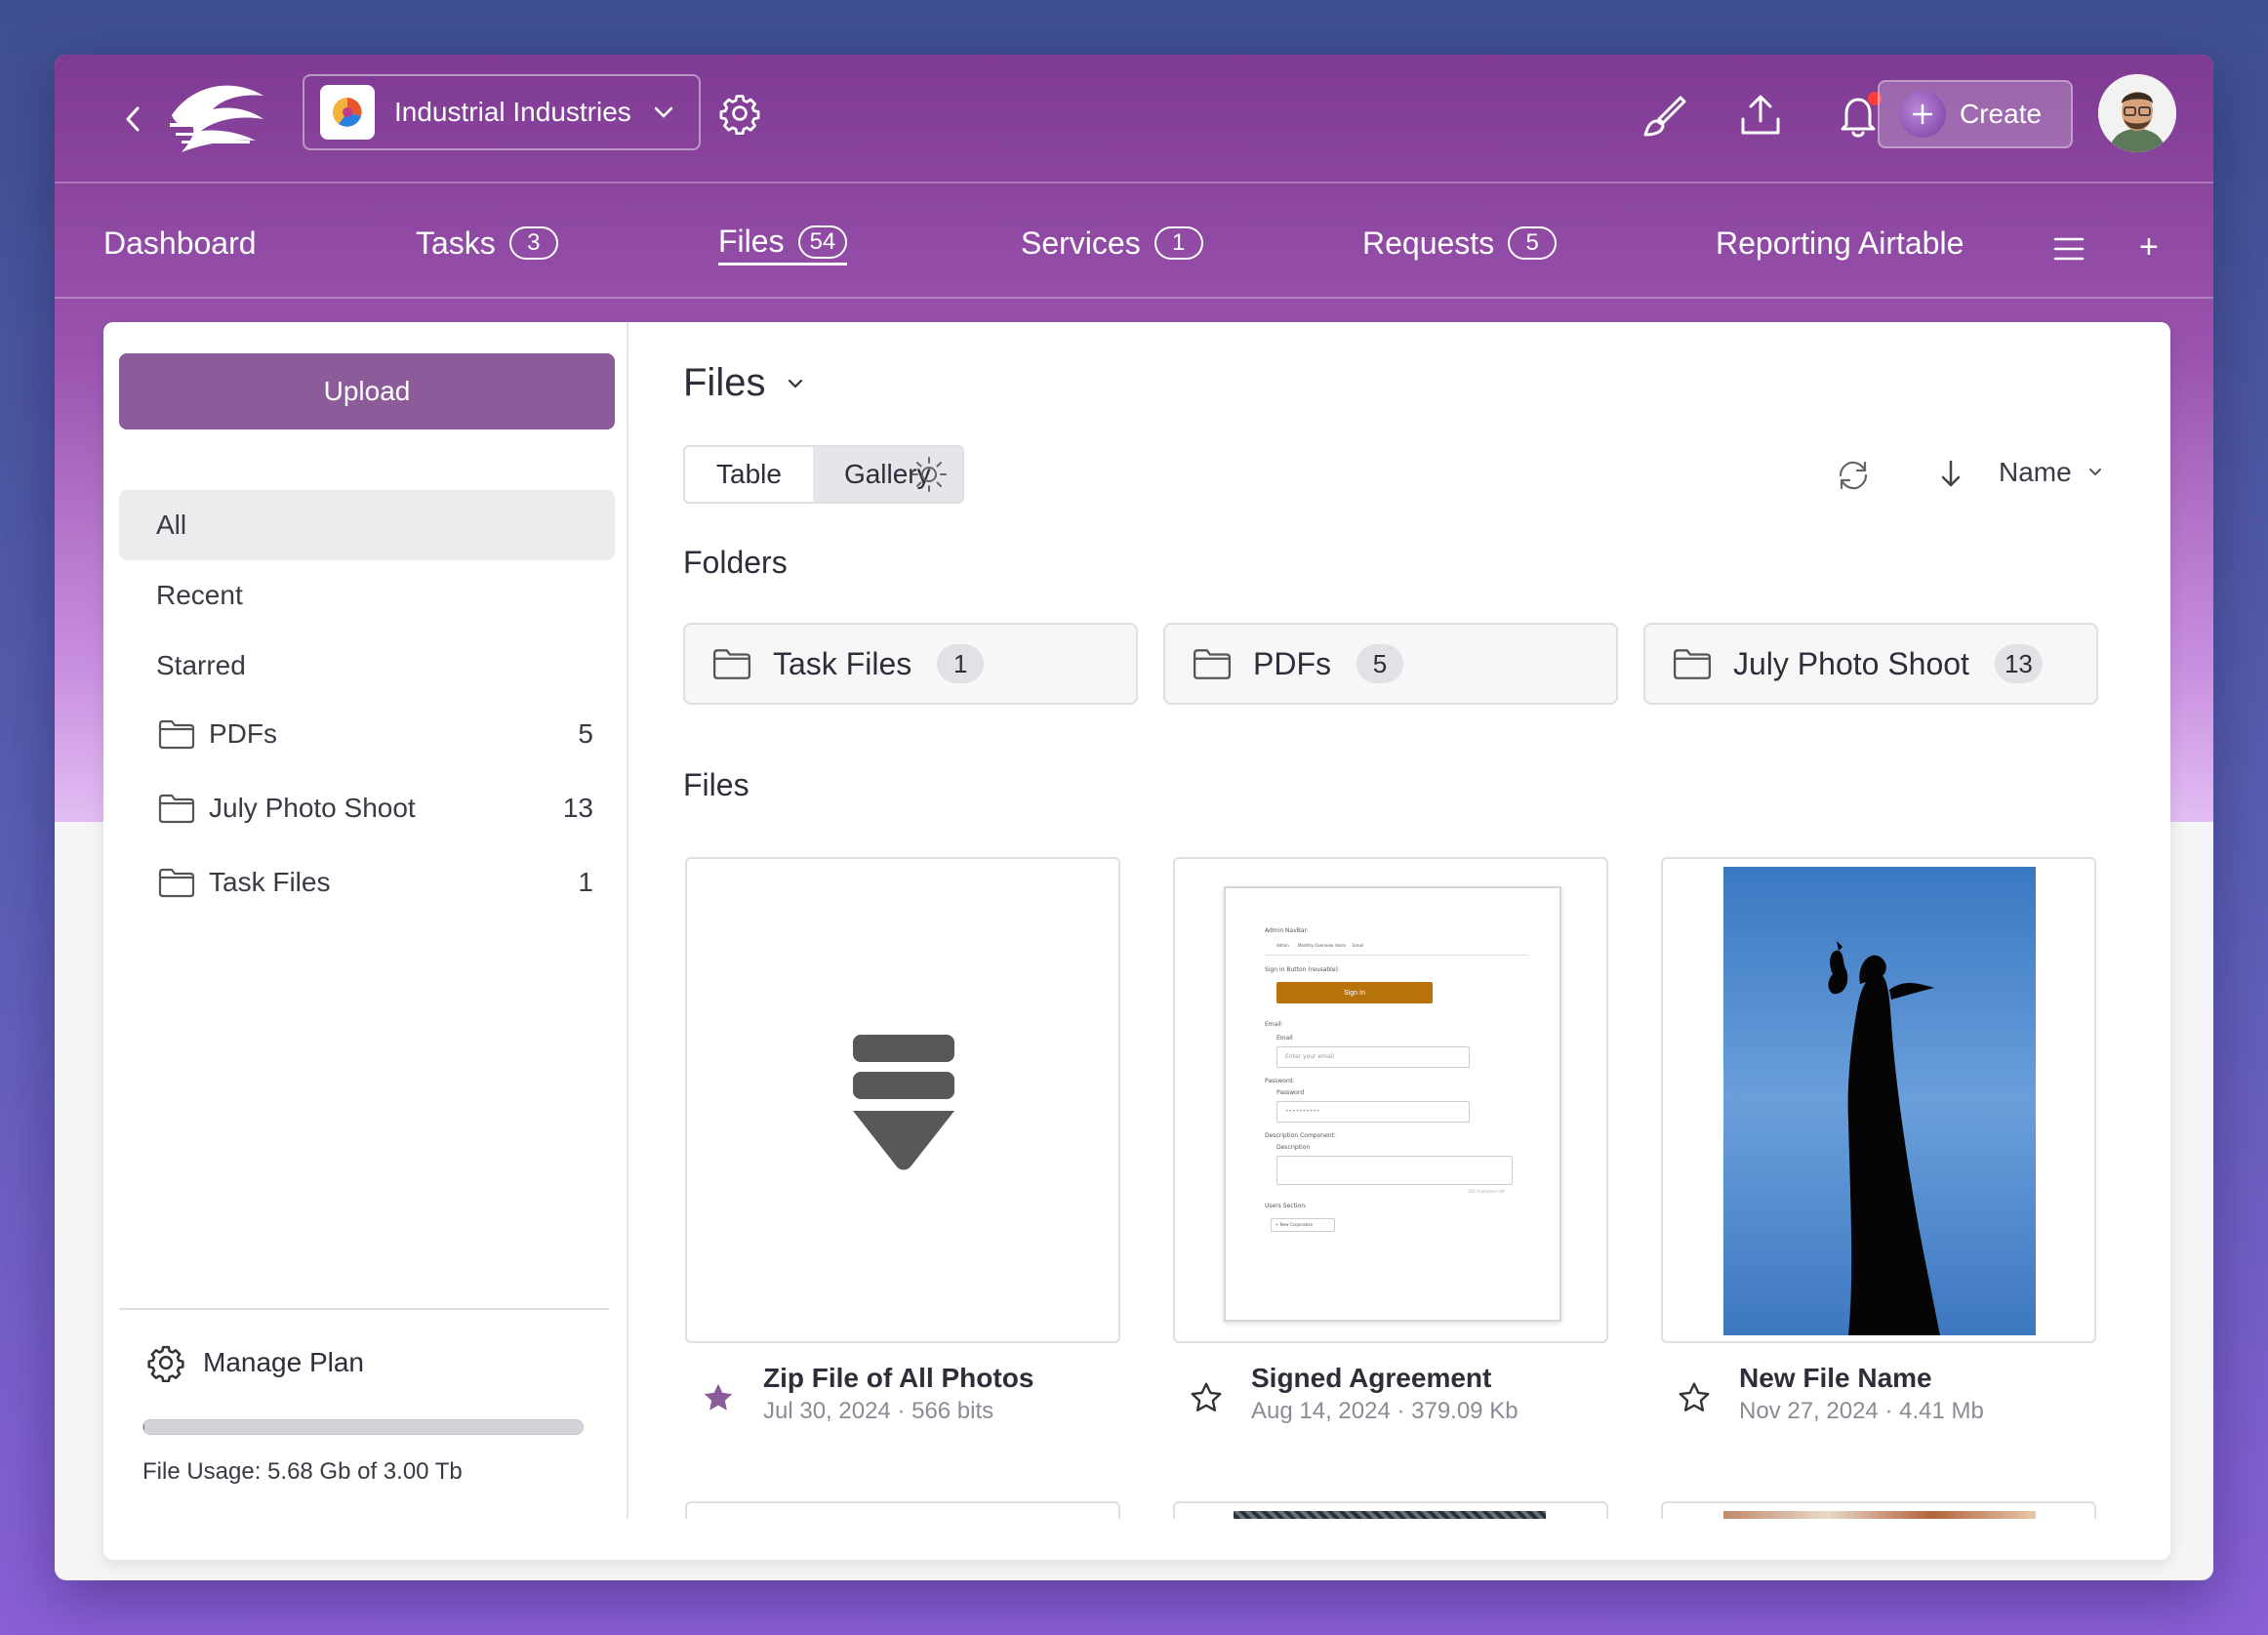 The width and height of the screenshot is (2268, 1635). What do you see at coordinates (1391, 664) in the screenshot?
I see `folder-card-pdfs: PDFs 5` at bounding box center [1391, 664].